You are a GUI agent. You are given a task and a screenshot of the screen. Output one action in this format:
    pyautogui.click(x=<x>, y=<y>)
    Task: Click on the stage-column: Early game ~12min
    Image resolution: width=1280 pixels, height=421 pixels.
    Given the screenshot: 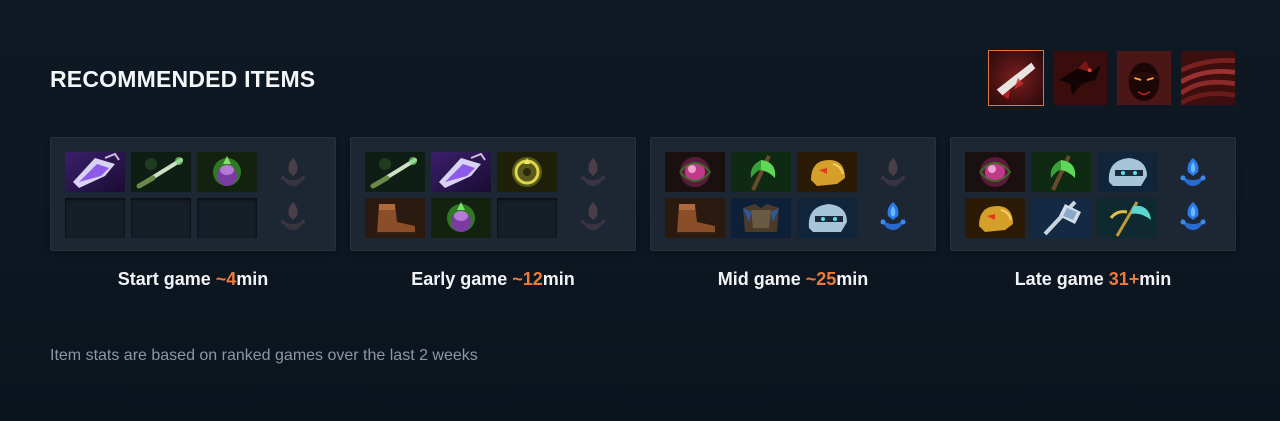 What is the action you would take?
    pyautogui.click(x=493, y=213)
    